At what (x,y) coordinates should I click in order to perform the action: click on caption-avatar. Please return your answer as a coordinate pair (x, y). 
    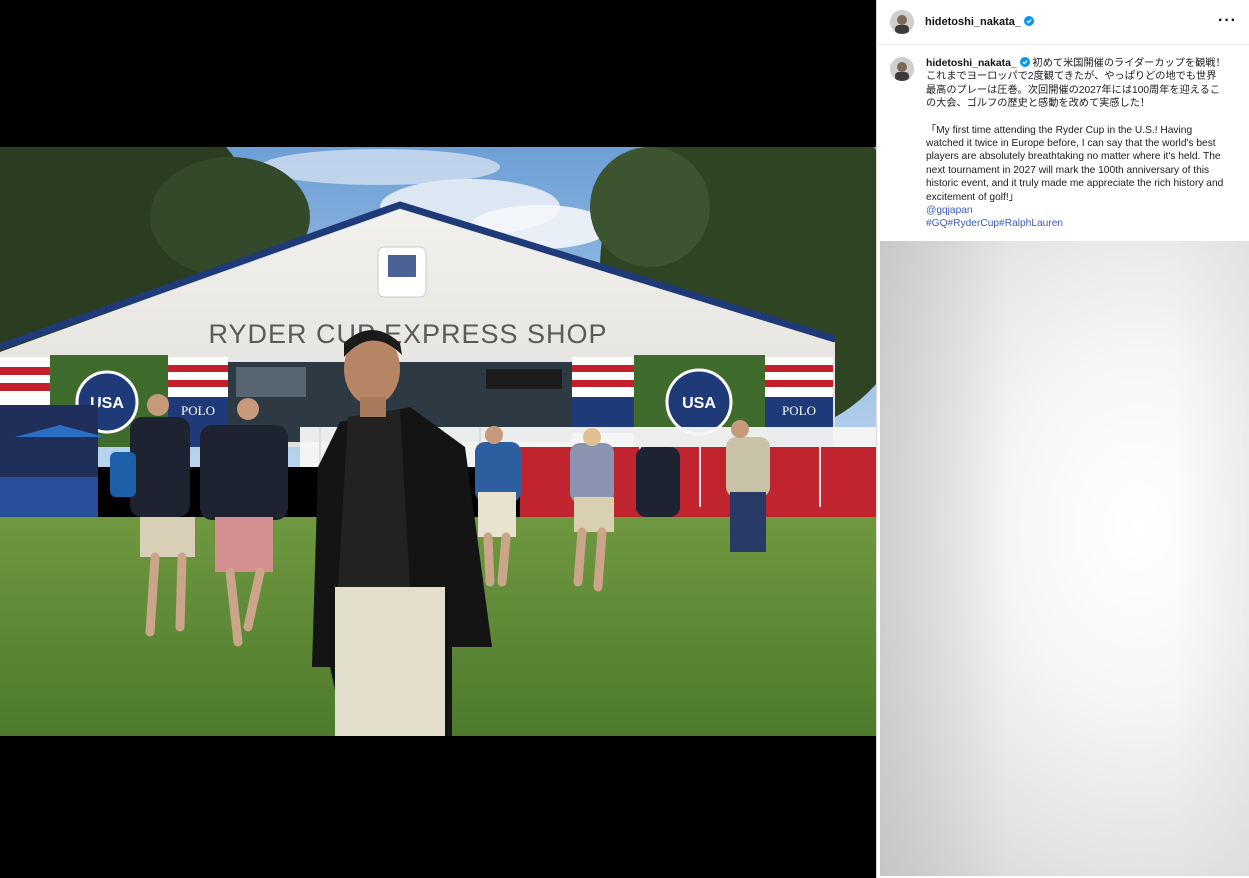
    Looking at the image, I should click on (902, 69).